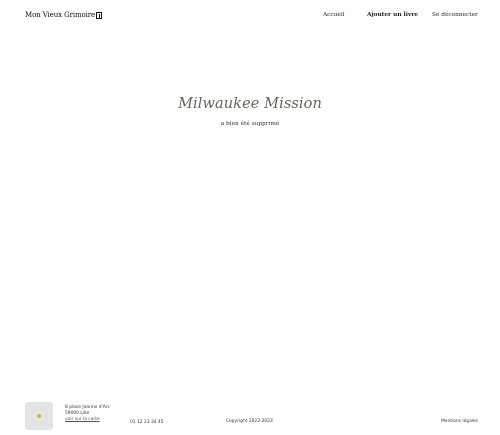 The image size is (500, 435). What do you see at coordinates (334, 15) in the screenshot?
I see `nav-home-link: Accueil` at bounding box center [334, 15].